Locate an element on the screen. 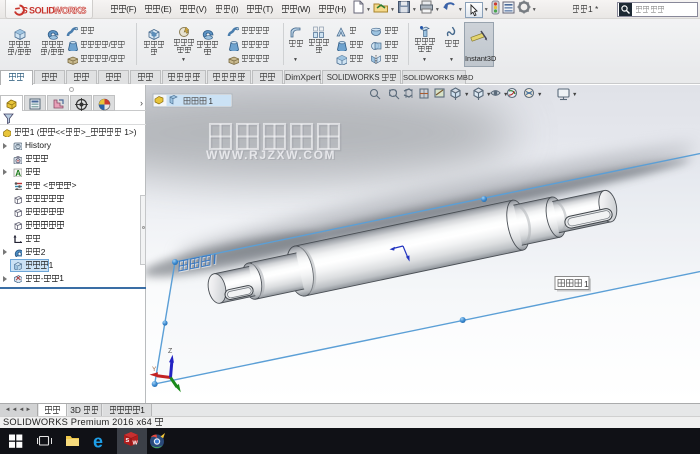  svg-text: SOLID is located at coordinates (42, 11).